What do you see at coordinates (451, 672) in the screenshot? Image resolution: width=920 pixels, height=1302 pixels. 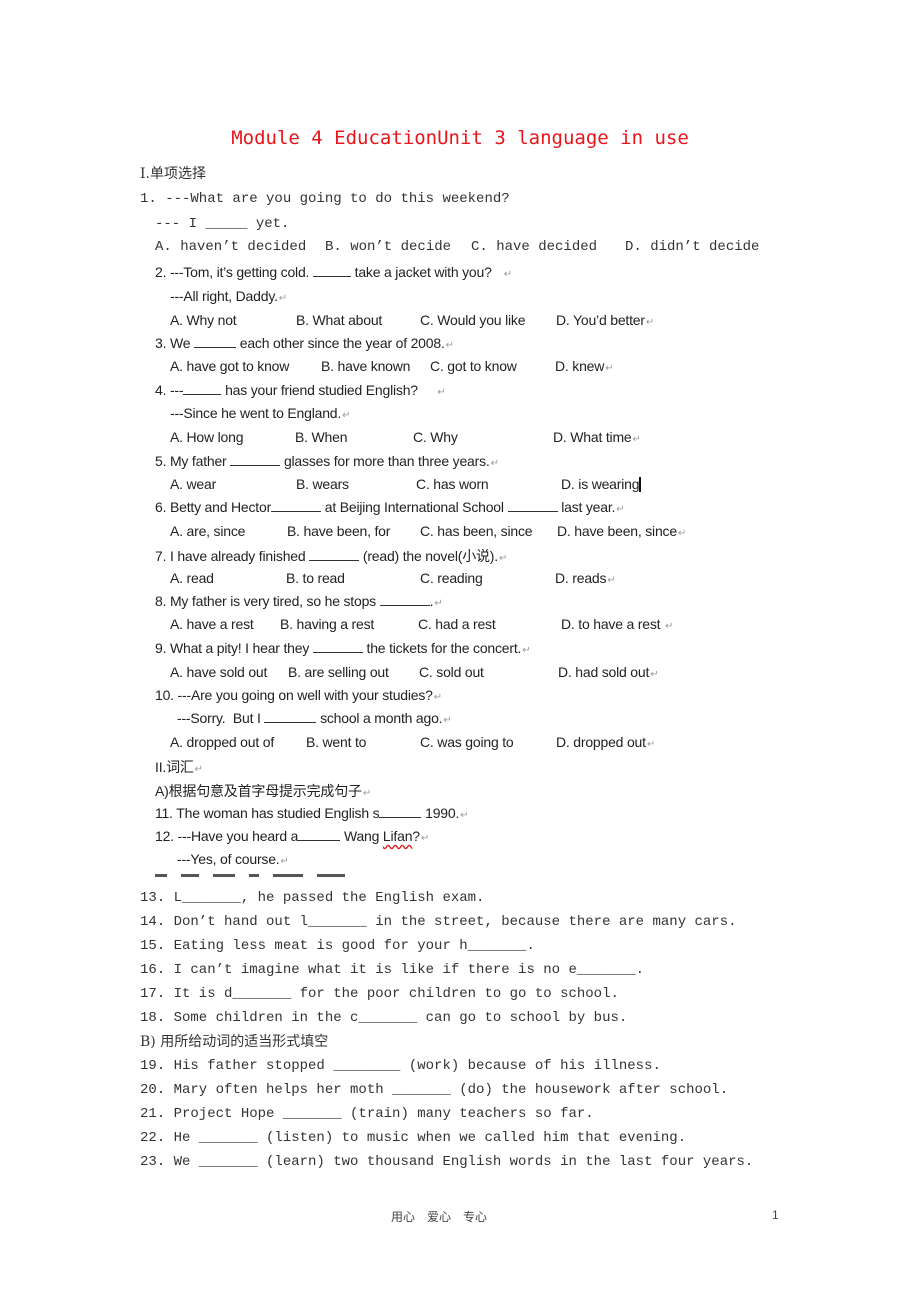 I see `question-9-option-c: C. sold out` at bounding box center [451, 672].